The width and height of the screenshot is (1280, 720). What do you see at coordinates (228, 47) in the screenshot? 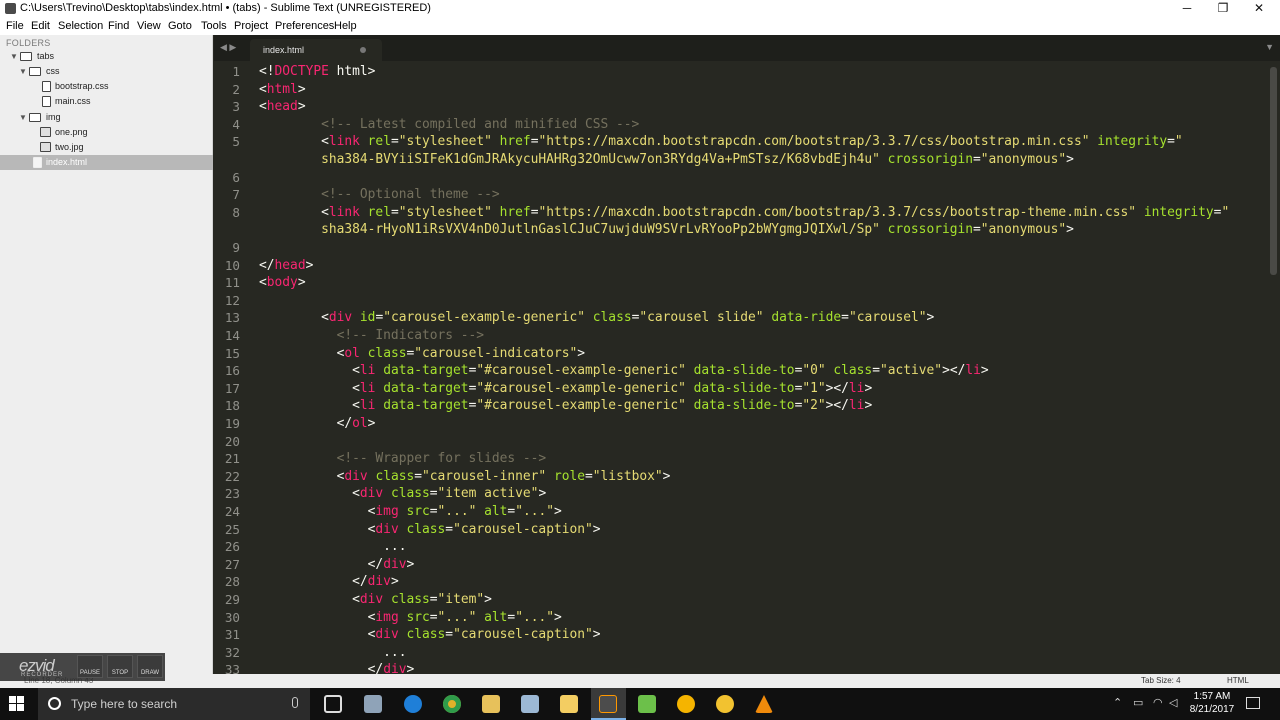
I see `tab-nav-arrows: ◀ ▶` at bounding box center [228, 47].